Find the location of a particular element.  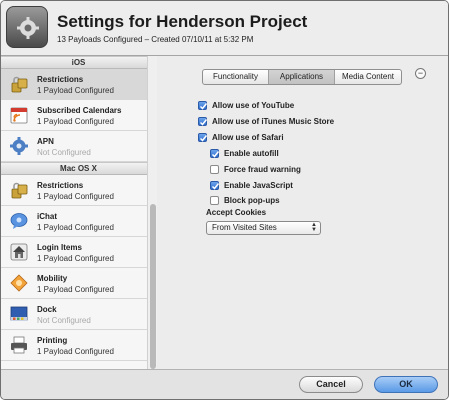

option-enable-javascript: Enable JavaScript is located at coordinates (251, 185).